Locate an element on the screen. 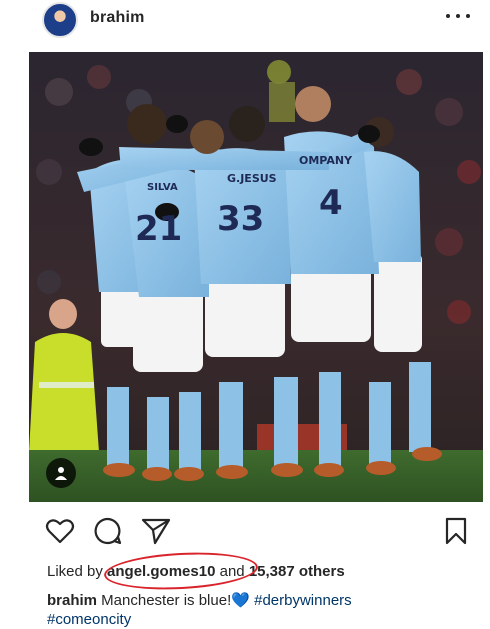  post-username: brahim is located at coordinates (117, 18).